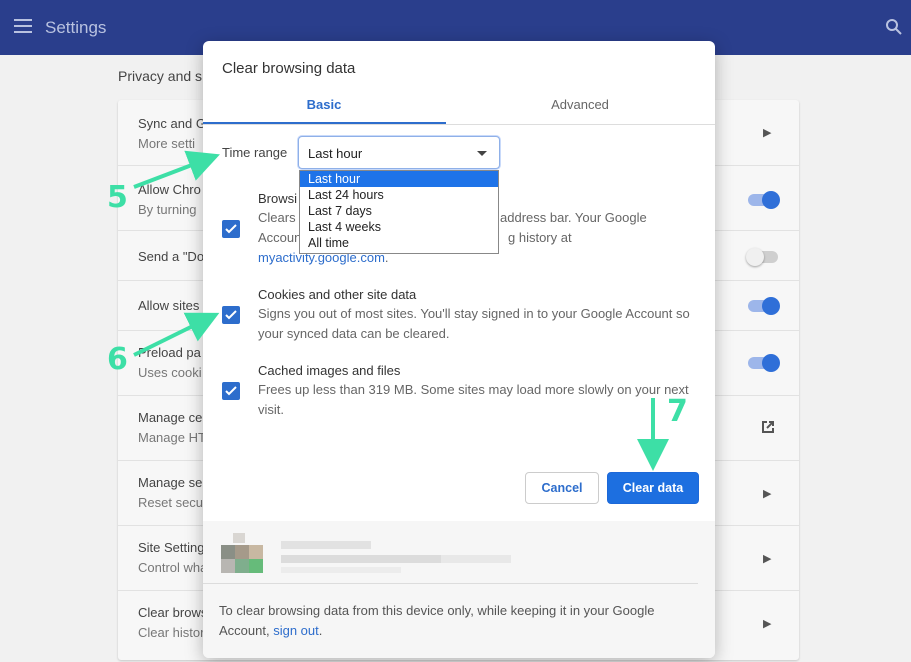 Image resolution: width=911 pixels, height=662 pixels. I want to click on footer-divider, so click(450, 583).